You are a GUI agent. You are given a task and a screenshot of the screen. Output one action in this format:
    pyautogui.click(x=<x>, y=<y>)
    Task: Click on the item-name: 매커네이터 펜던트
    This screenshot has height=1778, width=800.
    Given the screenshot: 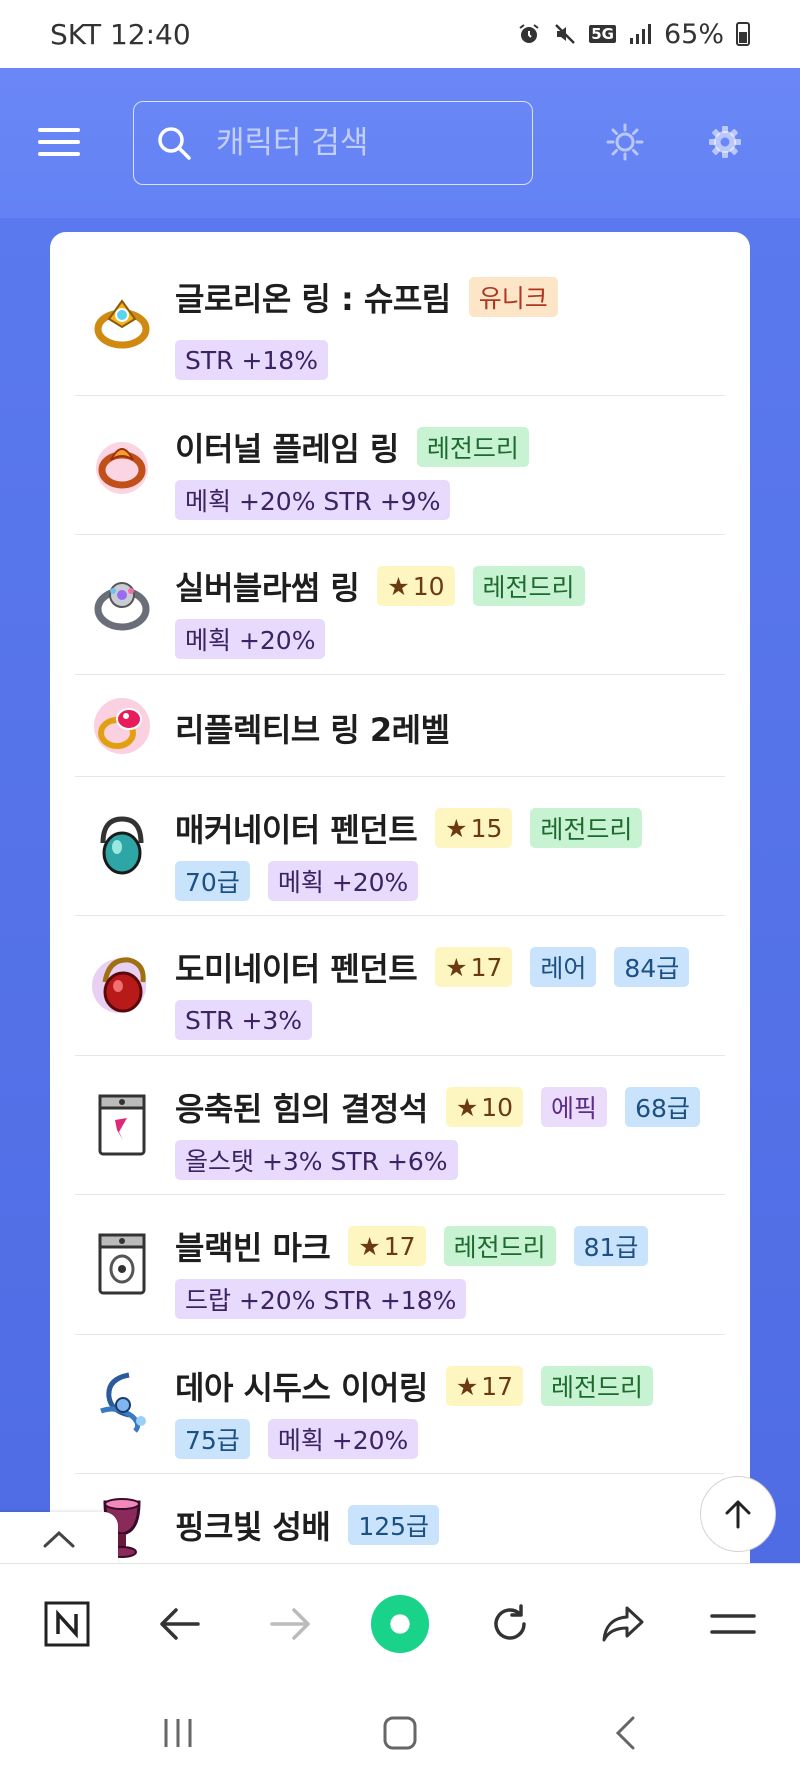 What is the action you would take?
    pyautogui.click(x=296, y=830)
    